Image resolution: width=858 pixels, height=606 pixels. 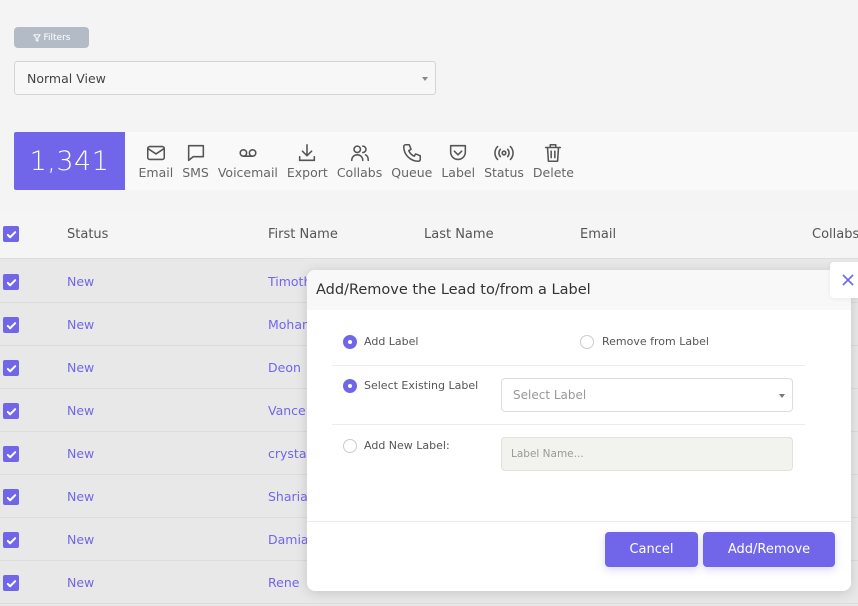 What do you see at coordinates (350, 386) in the screenshot?
I see `select-existing-label-radio` at bounding box center [350, 386].